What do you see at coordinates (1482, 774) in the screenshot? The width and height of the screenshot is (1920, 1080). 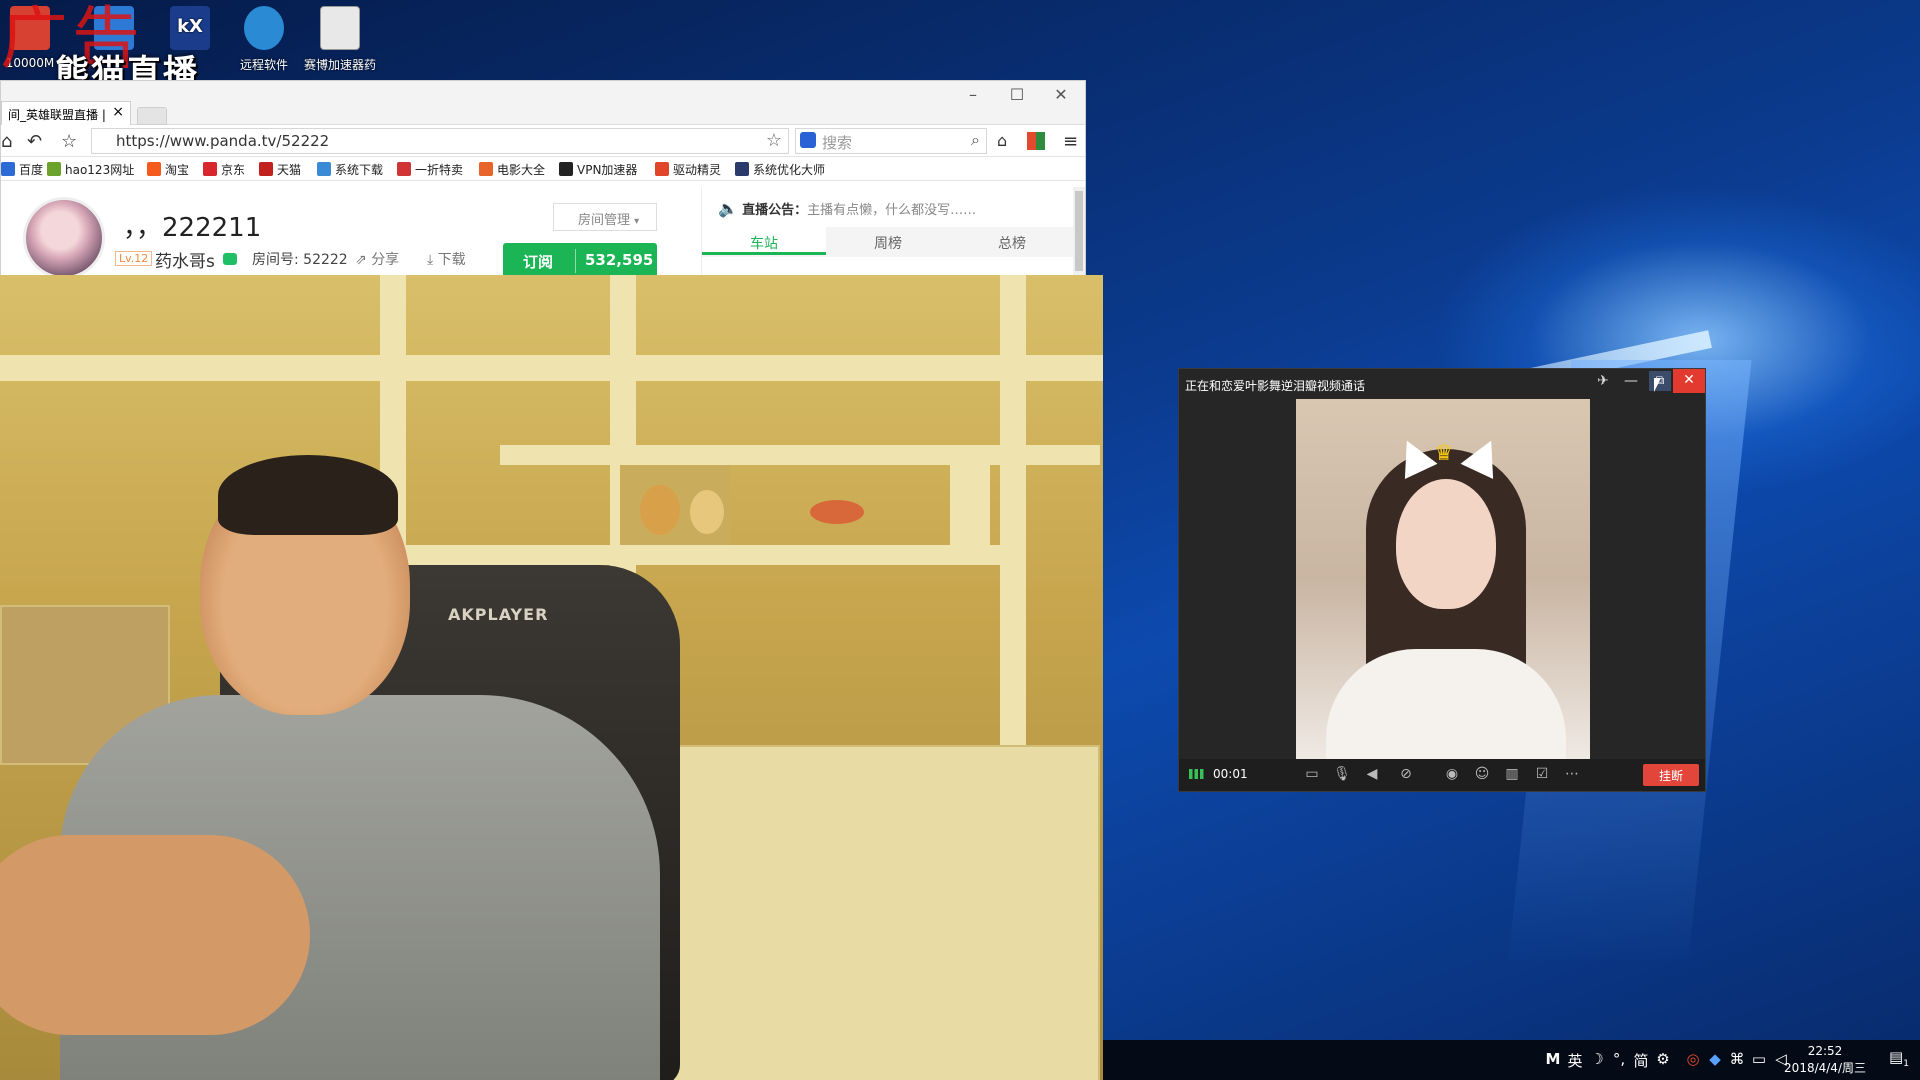 I see `effects-icon: ☺` at bounding box center [1482, 774].